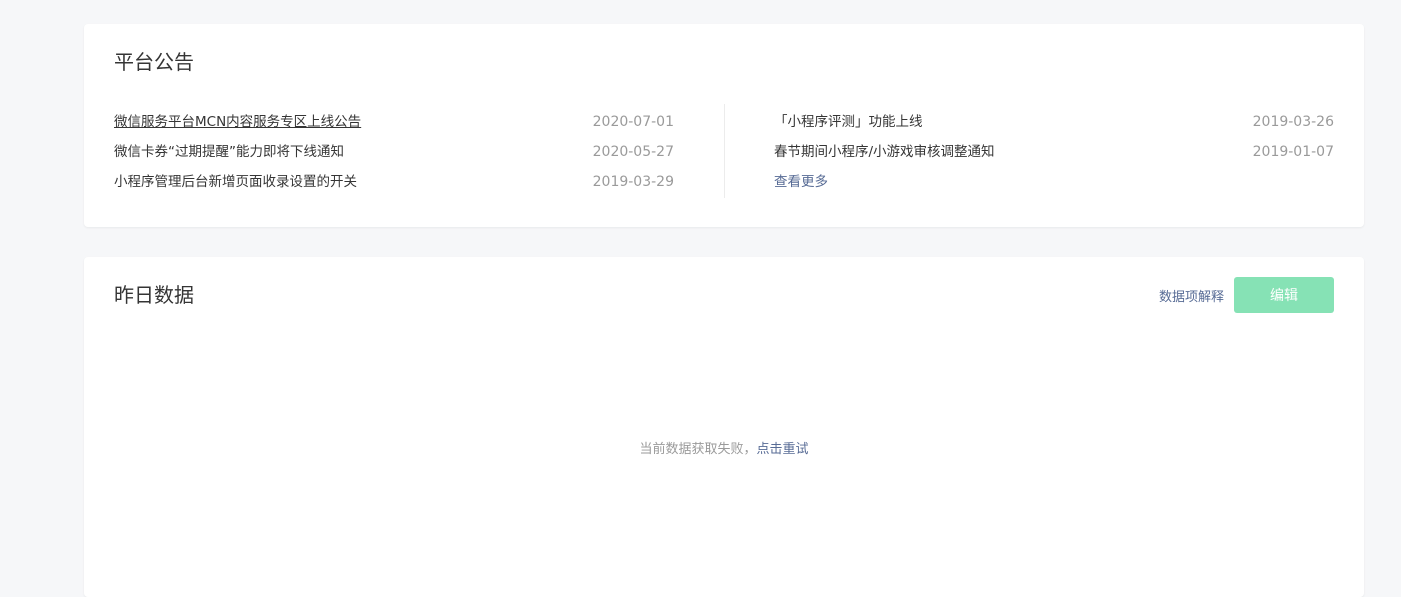  Describe the element at coordinates (154, 295) in the screenshot. I see `yesterday-data-title: 昨日数据` at that location.